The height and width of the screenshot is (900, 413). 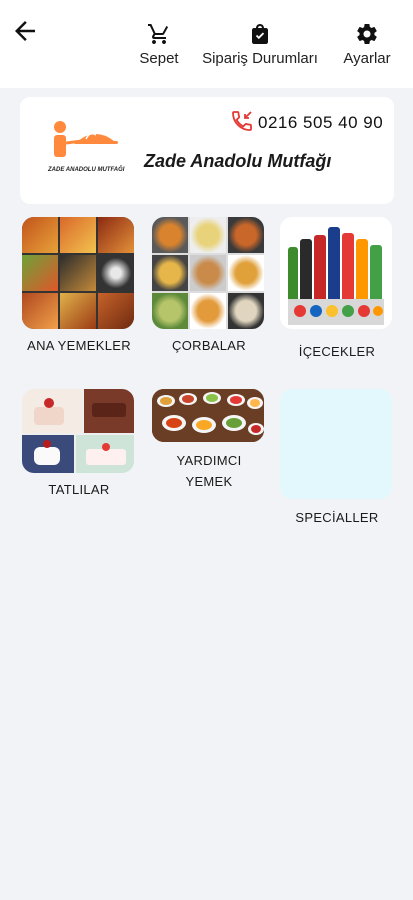 What do you see at coordinates (209, 471) in the screenshot?
I see `category-label: YARDIMCI YEMEK` at bounding box center [209, 471].